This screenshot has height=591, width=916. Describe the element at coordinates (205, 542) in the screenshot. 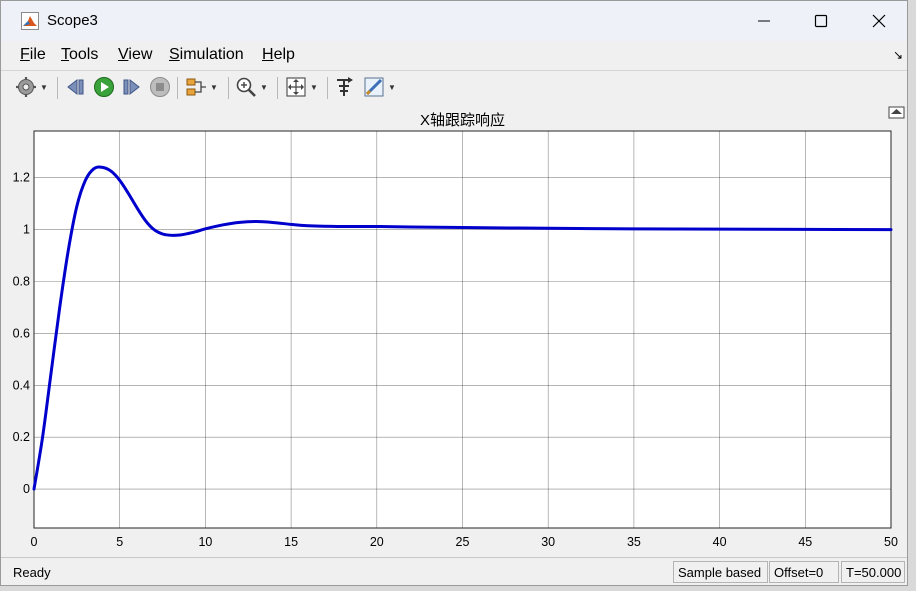

I see `x-tick-label: 10` at that location.